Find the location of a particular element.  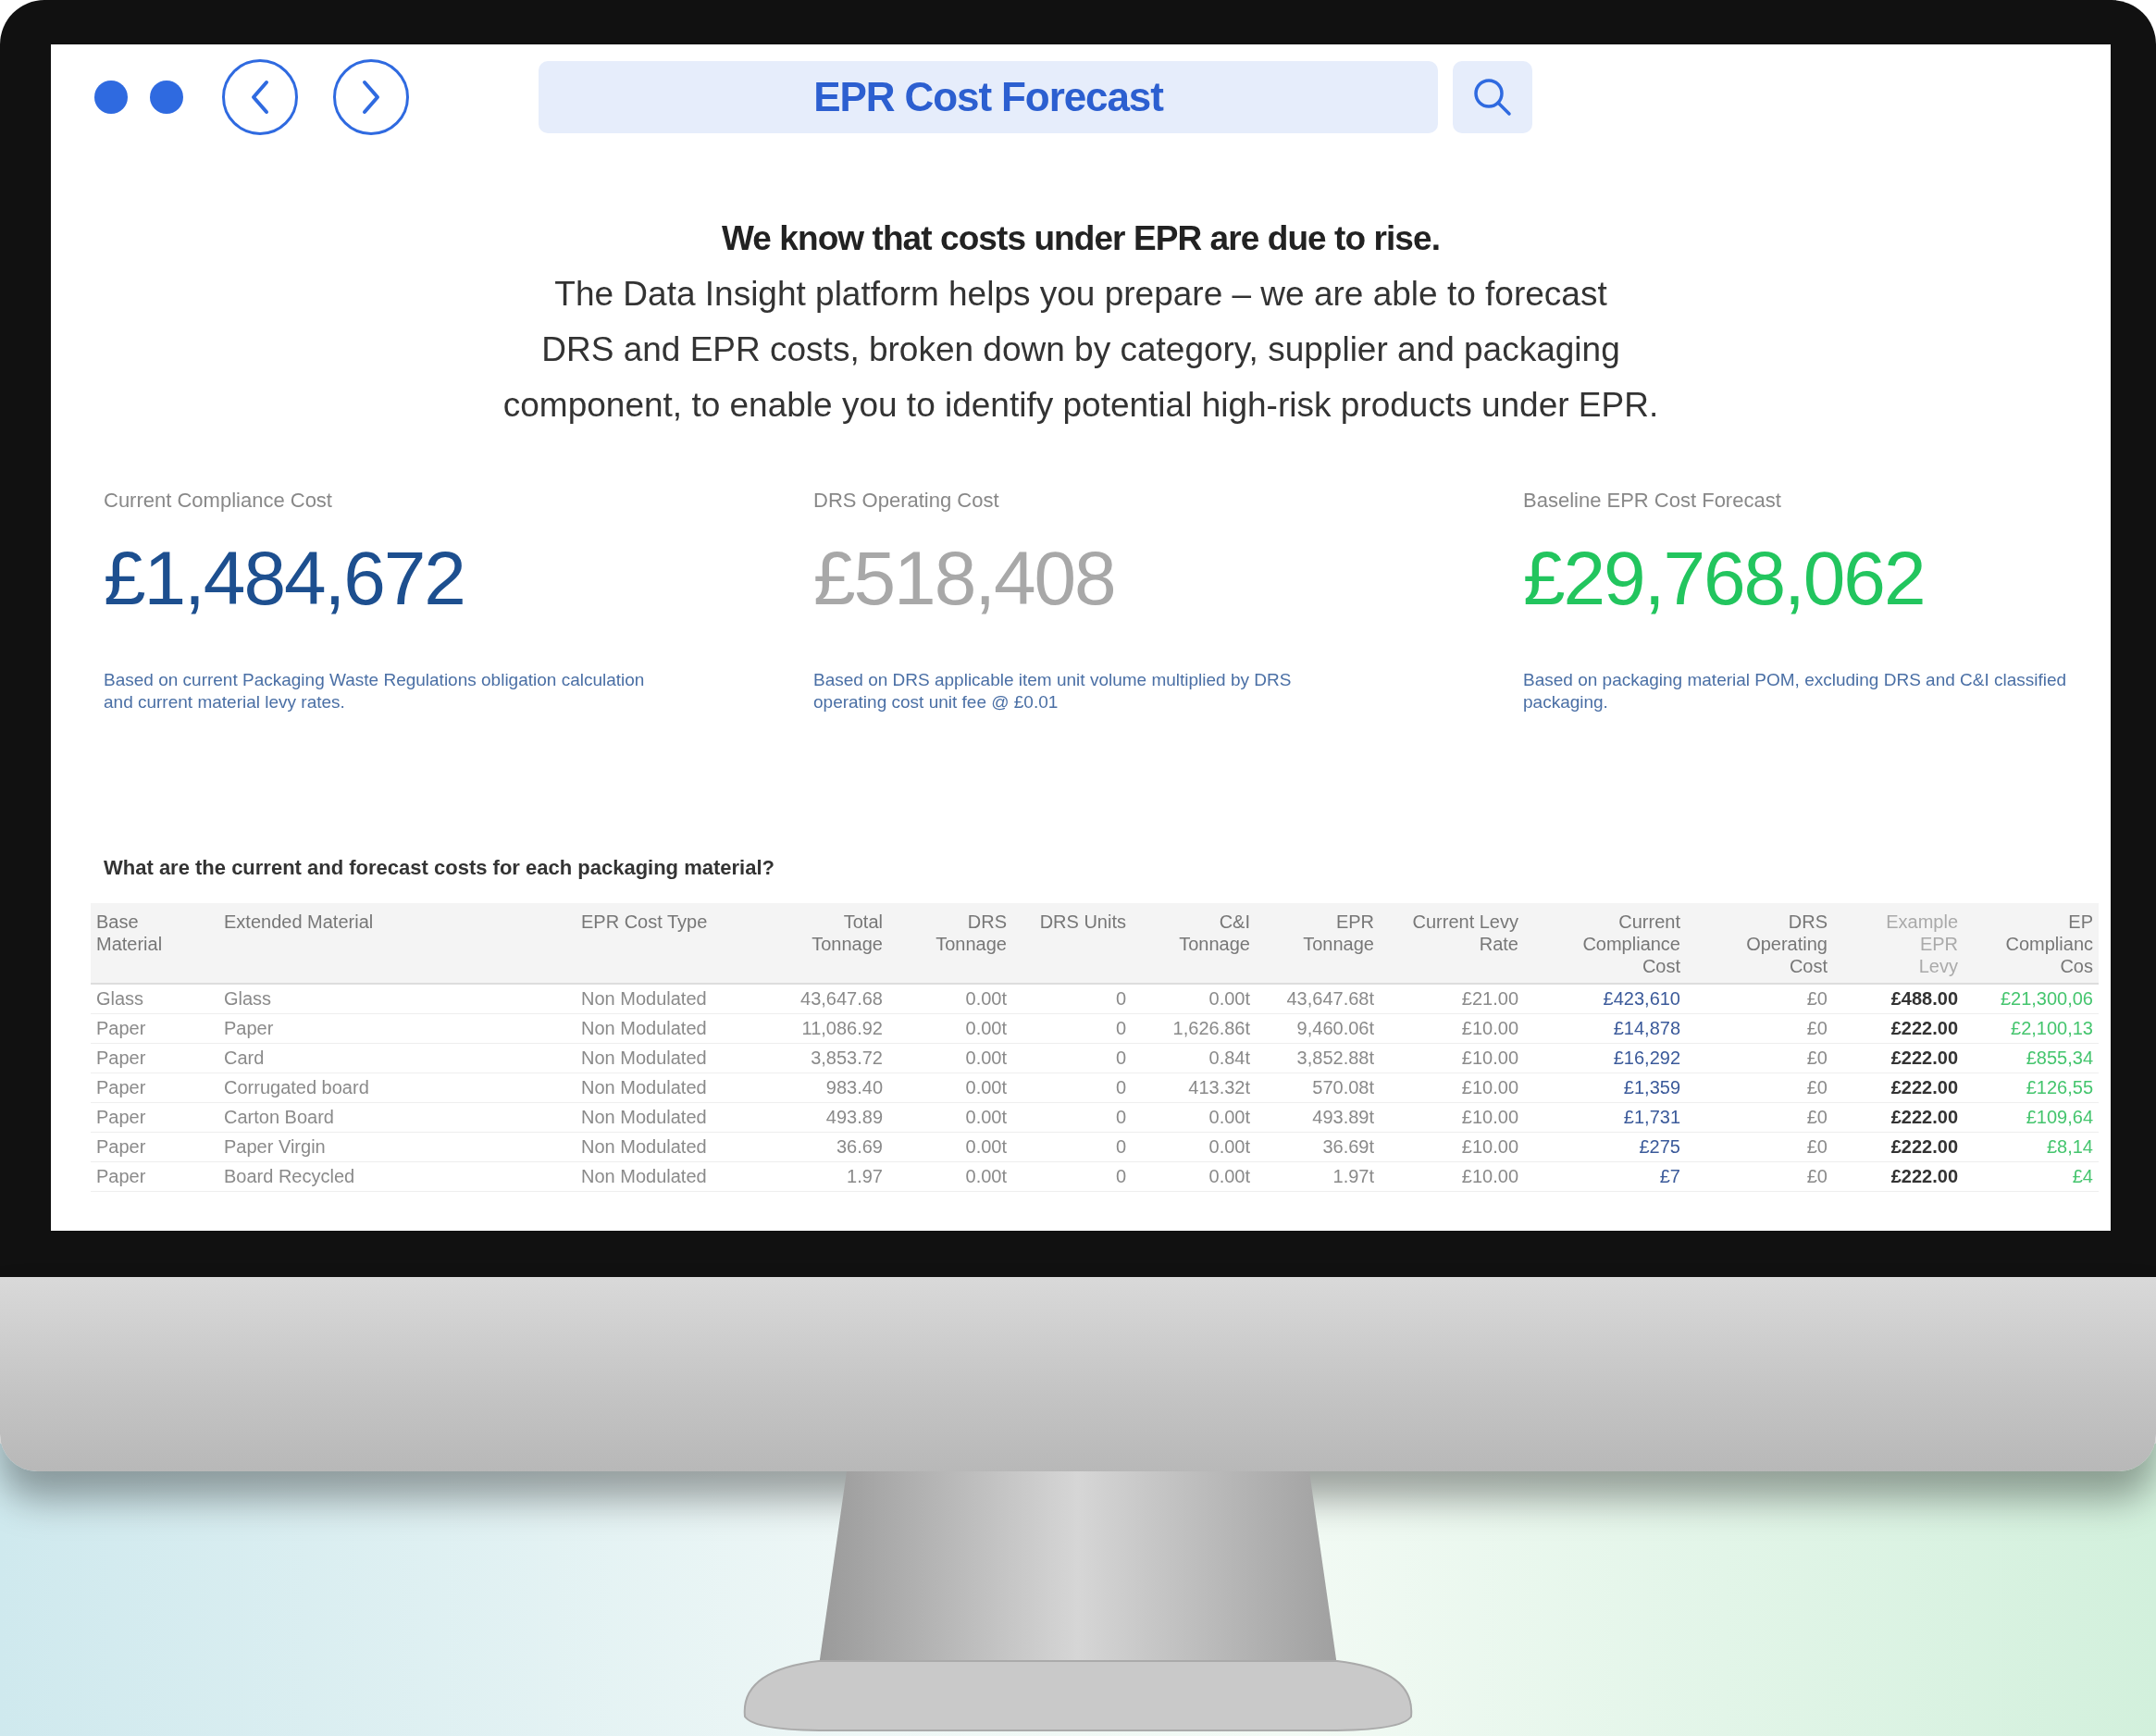

column-header: Extended Material is located at coordinates (397, 944).